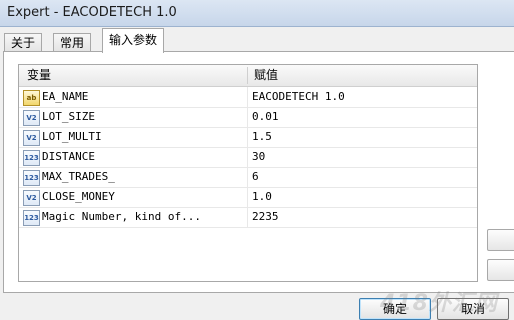  I want to click on column-divider, so click(247, 75).